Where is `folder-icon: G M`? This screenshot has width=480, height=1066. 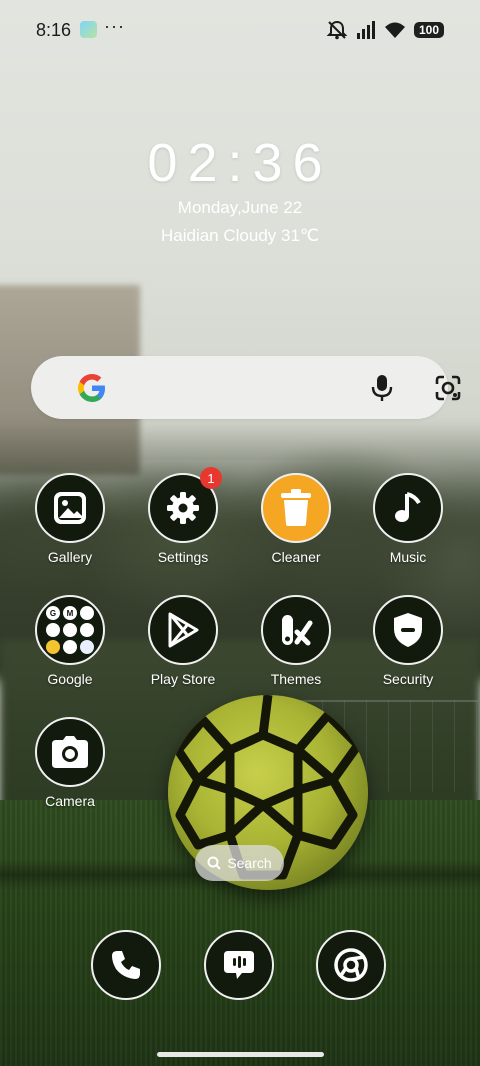
folder-icon: G M is located at coordinates (70, 630).